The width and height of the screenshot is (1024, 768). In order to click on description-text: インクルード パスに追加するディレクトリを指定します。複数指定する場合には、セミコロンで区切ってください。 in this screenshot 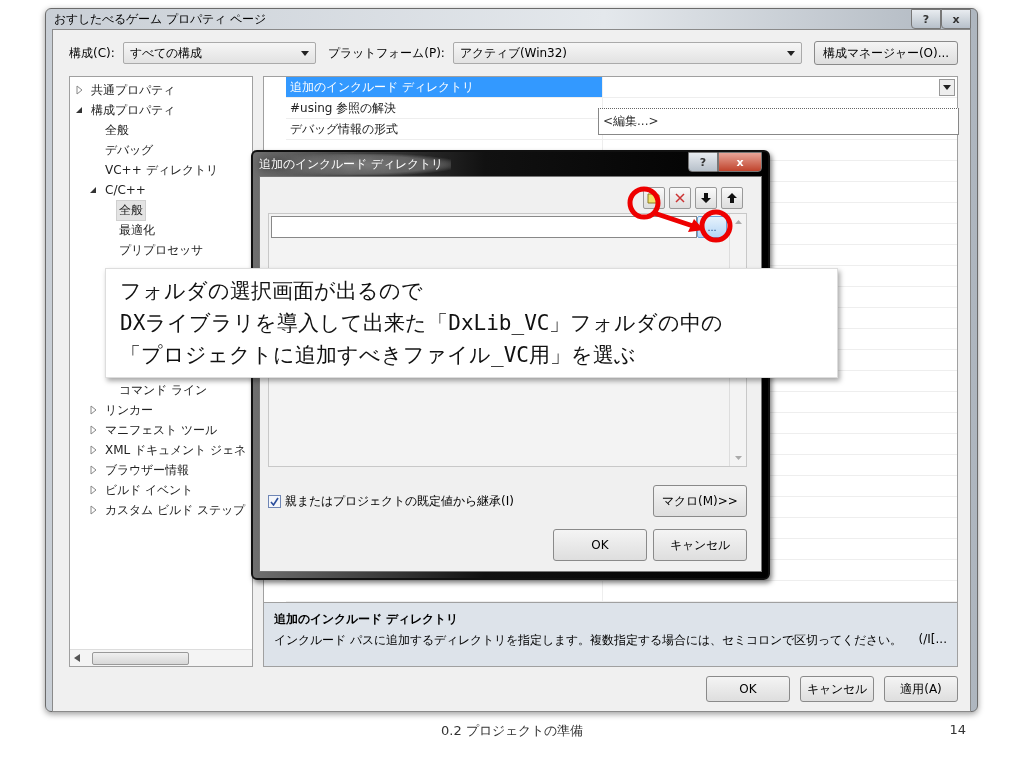, I will do `click(588, 640)`.